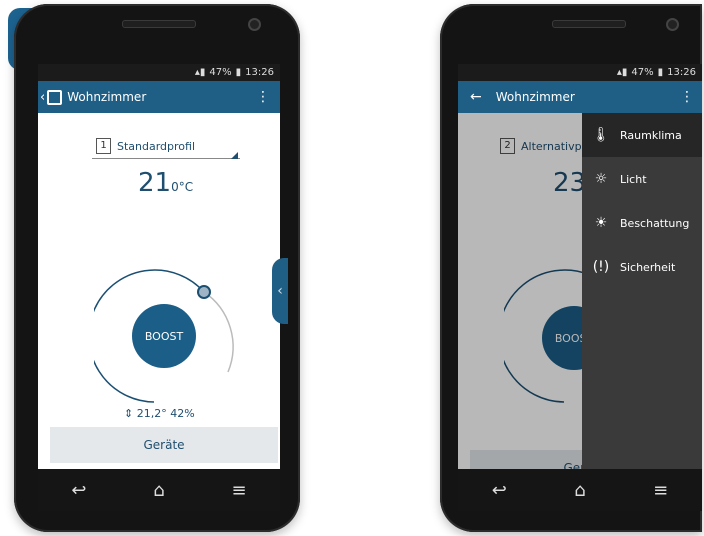  What do you see at coordinates (580, 97) in the screenshot?
I see `app-bar: ← Wohnzimmer ⋮` at bounding box center [580, 97].